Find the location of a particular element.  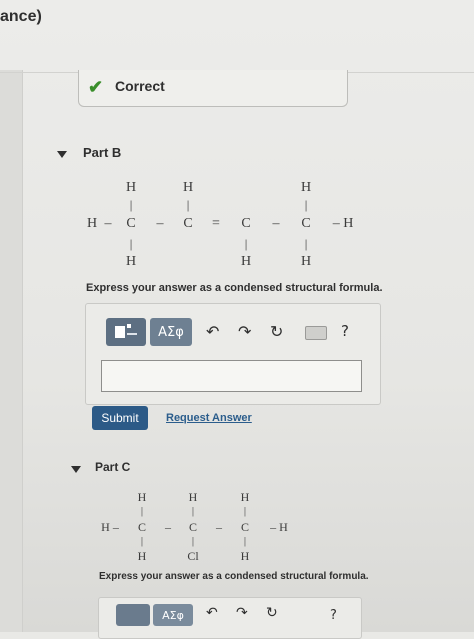

part-c-title: Part C is located at coordinates (112, 467).